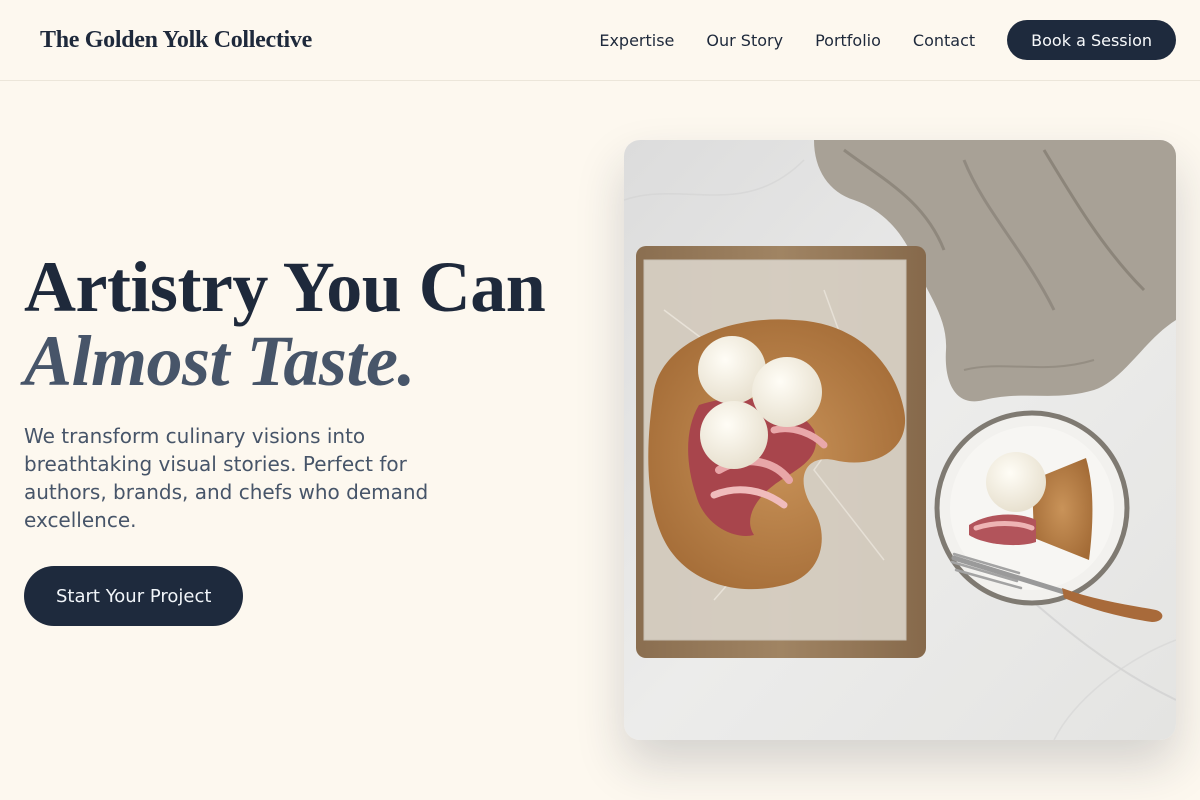 This screenshot has width=1200, height=800. I want to click on hero-title-line1: Artistry You Can, so click(285, 287).